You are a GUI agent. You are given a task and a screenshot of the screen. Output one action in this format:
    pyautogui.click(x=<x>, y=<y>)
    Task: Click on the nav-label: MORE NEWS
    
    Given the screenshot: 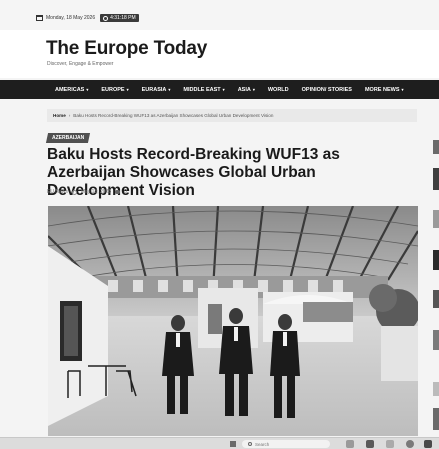 What is the action you would take?
    pyautogui.click(x=382, y=89)
    